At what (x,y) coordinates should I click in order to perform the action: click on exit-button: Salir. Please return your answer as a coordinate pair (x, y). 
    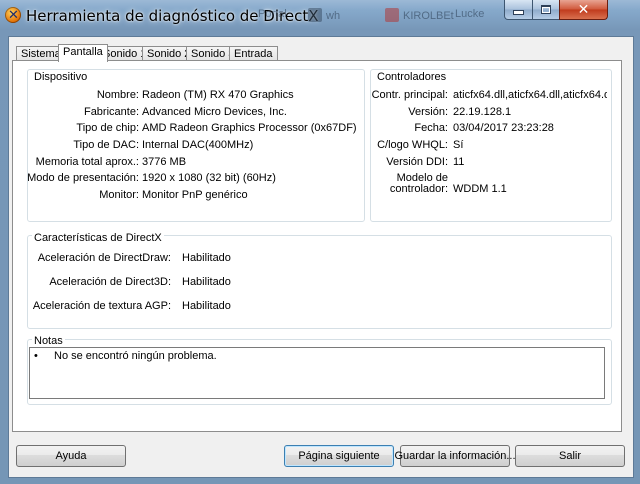
    Looking at the image, I should click on (570, 456).